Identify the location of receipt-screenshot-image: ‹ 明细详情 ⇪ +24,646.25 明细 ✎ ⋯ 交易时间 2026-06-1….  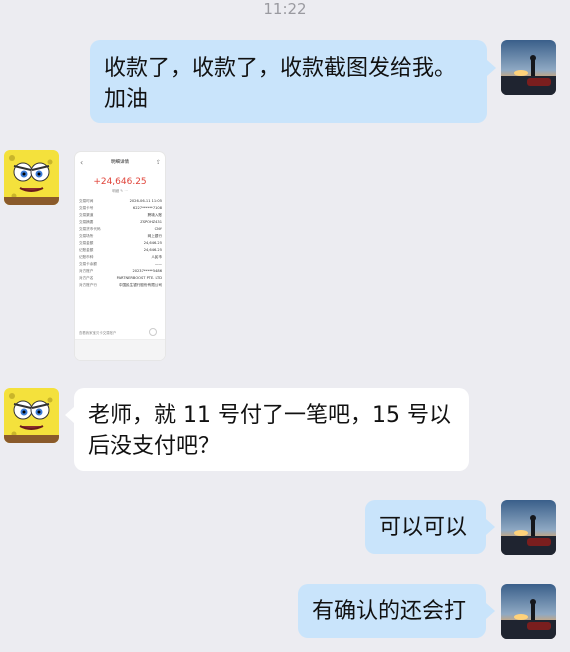
(120, 256).